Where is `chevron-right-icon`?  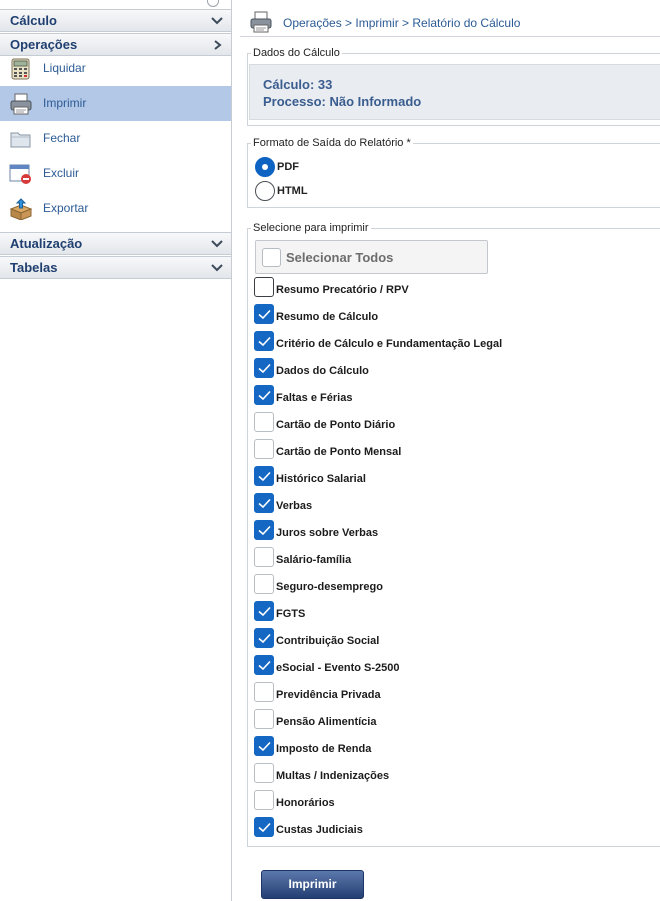
chevron-right-icon is located at coordinates (217, 45).